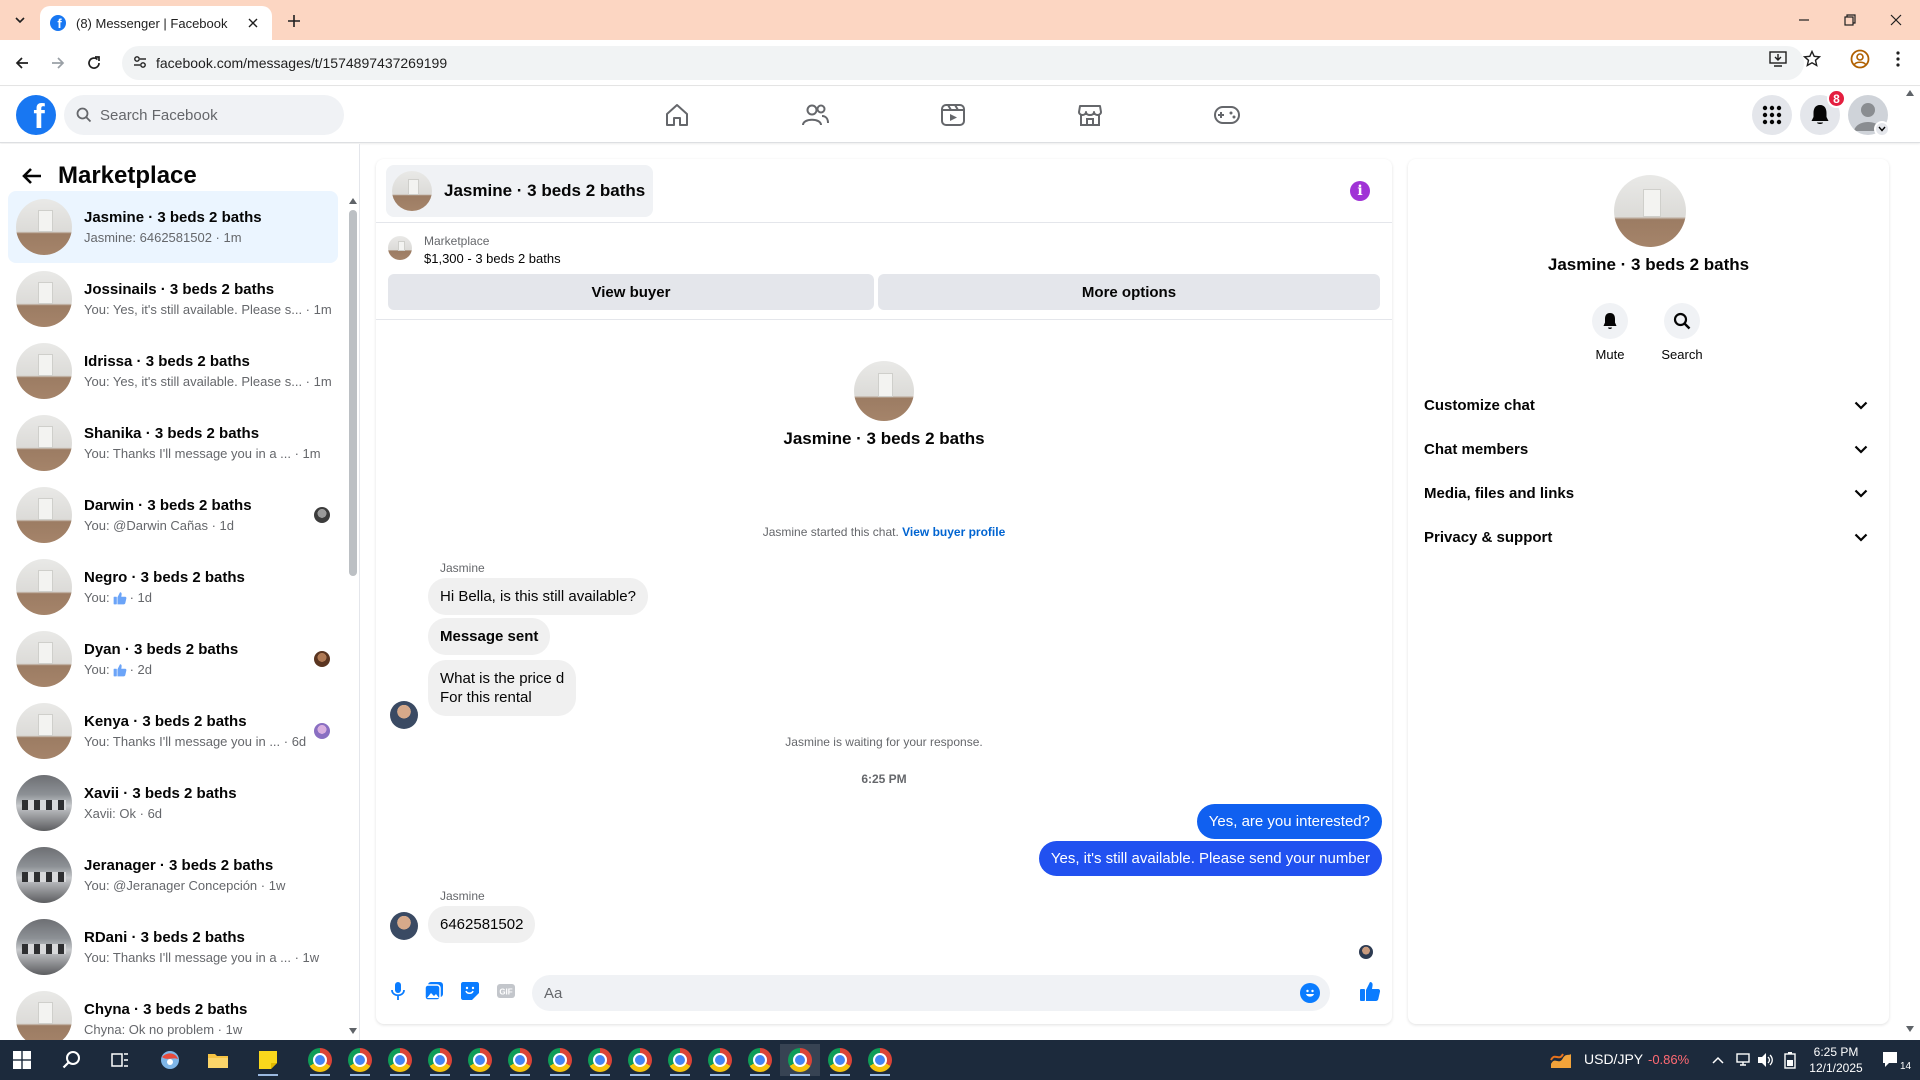 The width and height of the screenshot is (1920, 1080). Describe the element at coordinates (1812, 59) in the screenshot. I see `bookmark-star-icon` at that location.